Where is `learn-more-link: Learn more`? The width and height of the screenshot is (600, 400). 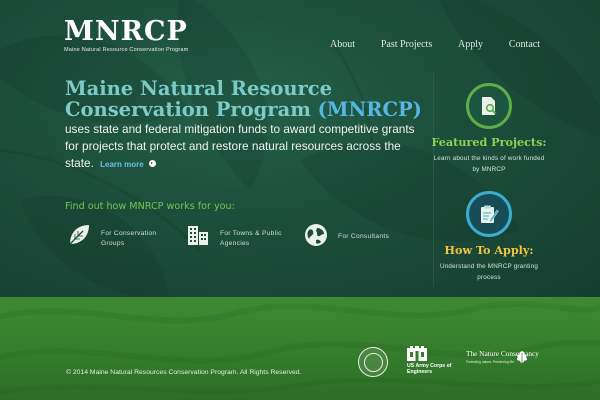
learn-more-link: Learn more is located at coordinates (128, 164).